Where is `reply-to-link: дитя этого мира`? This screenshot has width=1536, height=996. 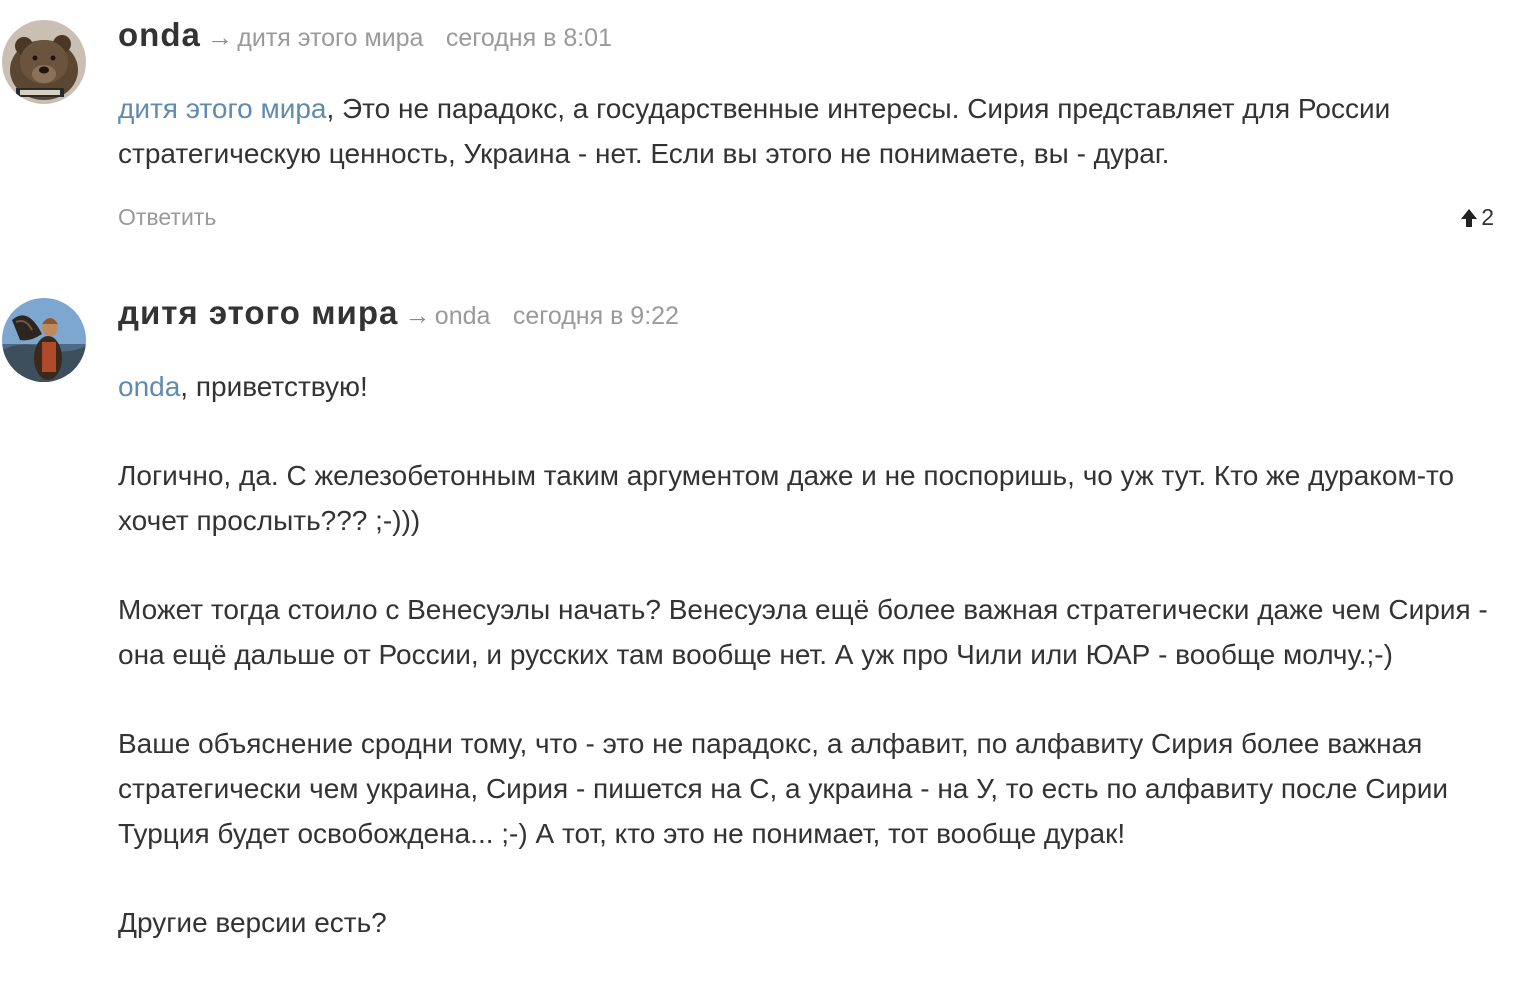 reply-to-link: дитя этого мира is located at coordinates (330, 38).